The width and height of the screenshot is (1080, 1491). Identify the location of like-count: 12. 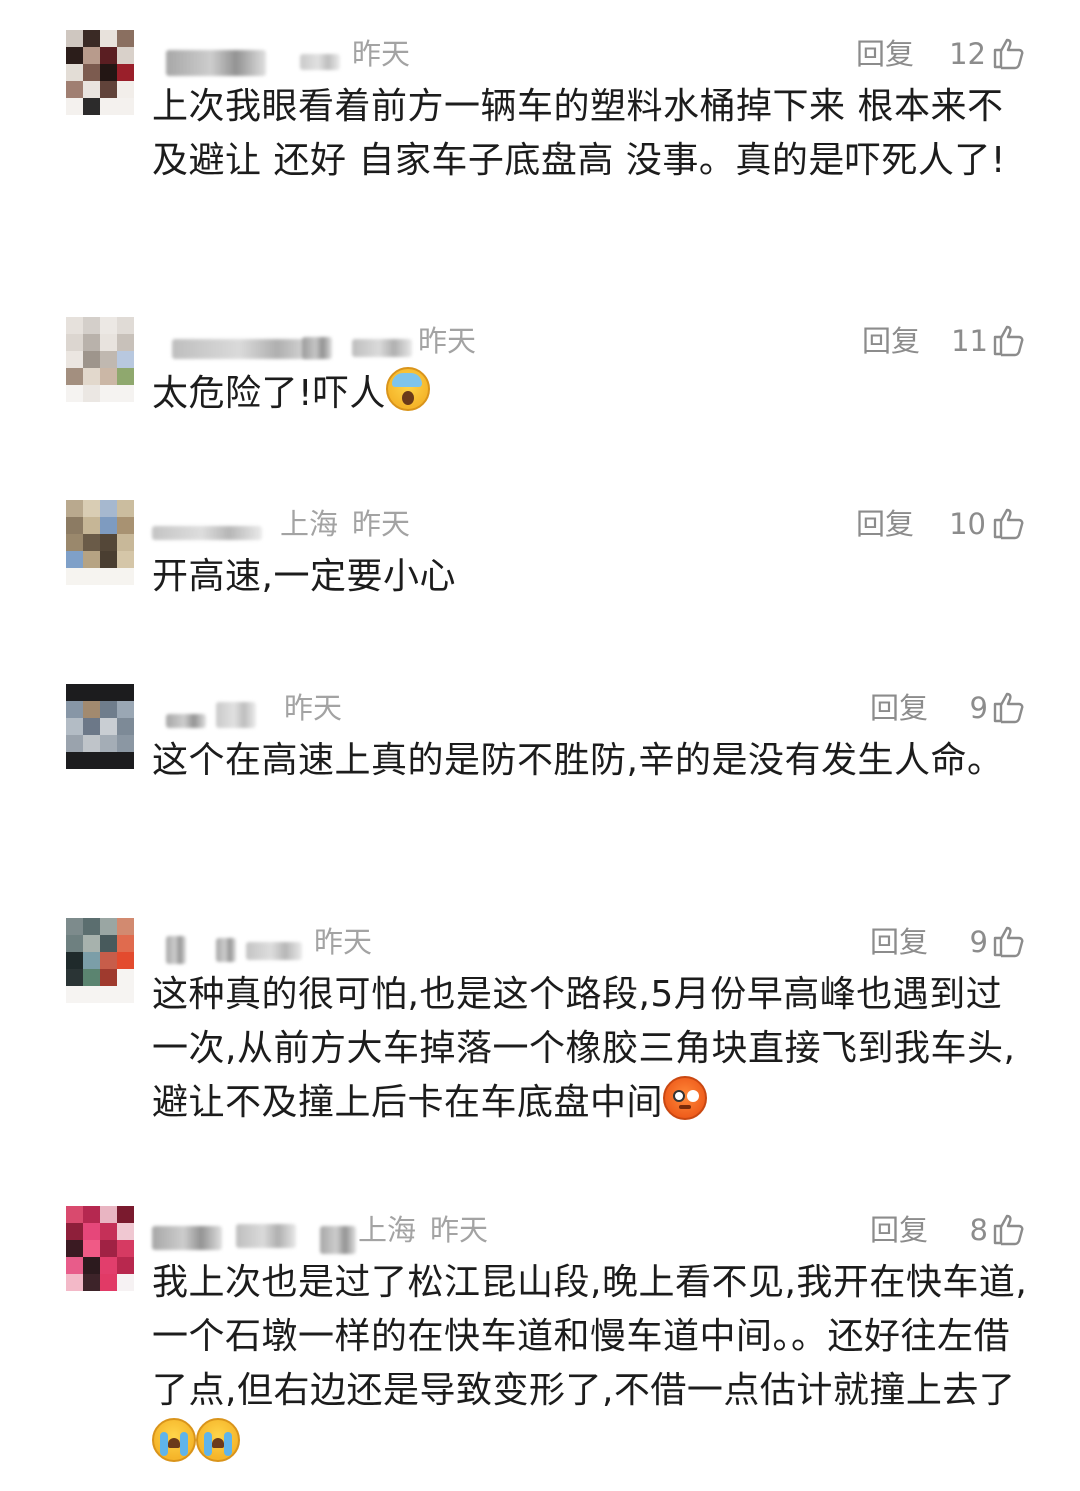
(967, 54).